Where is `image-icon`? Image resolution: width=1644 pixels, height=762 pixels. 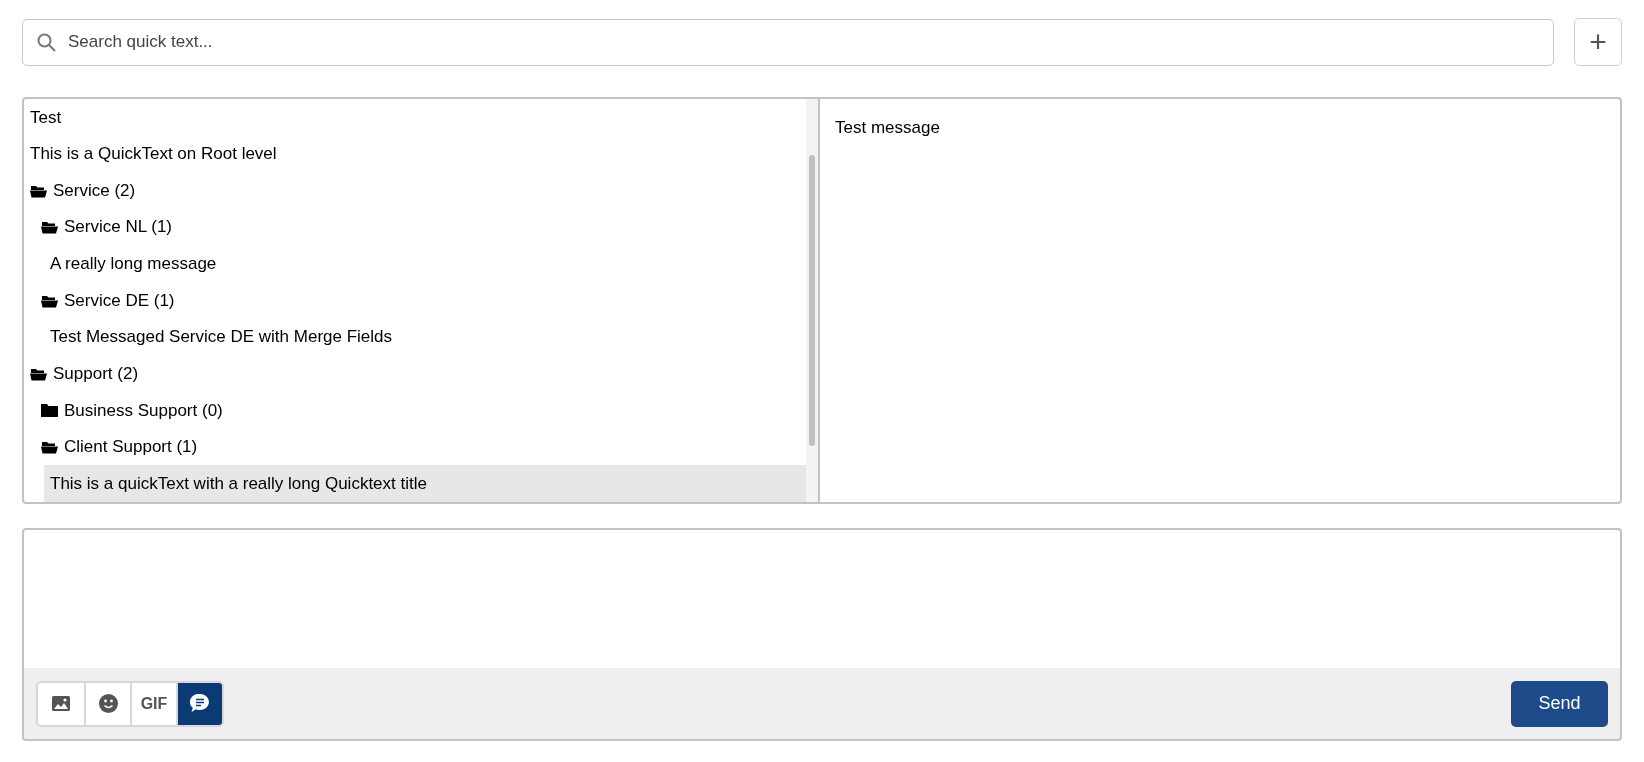
image-icon is located at coordinates (61, 703).